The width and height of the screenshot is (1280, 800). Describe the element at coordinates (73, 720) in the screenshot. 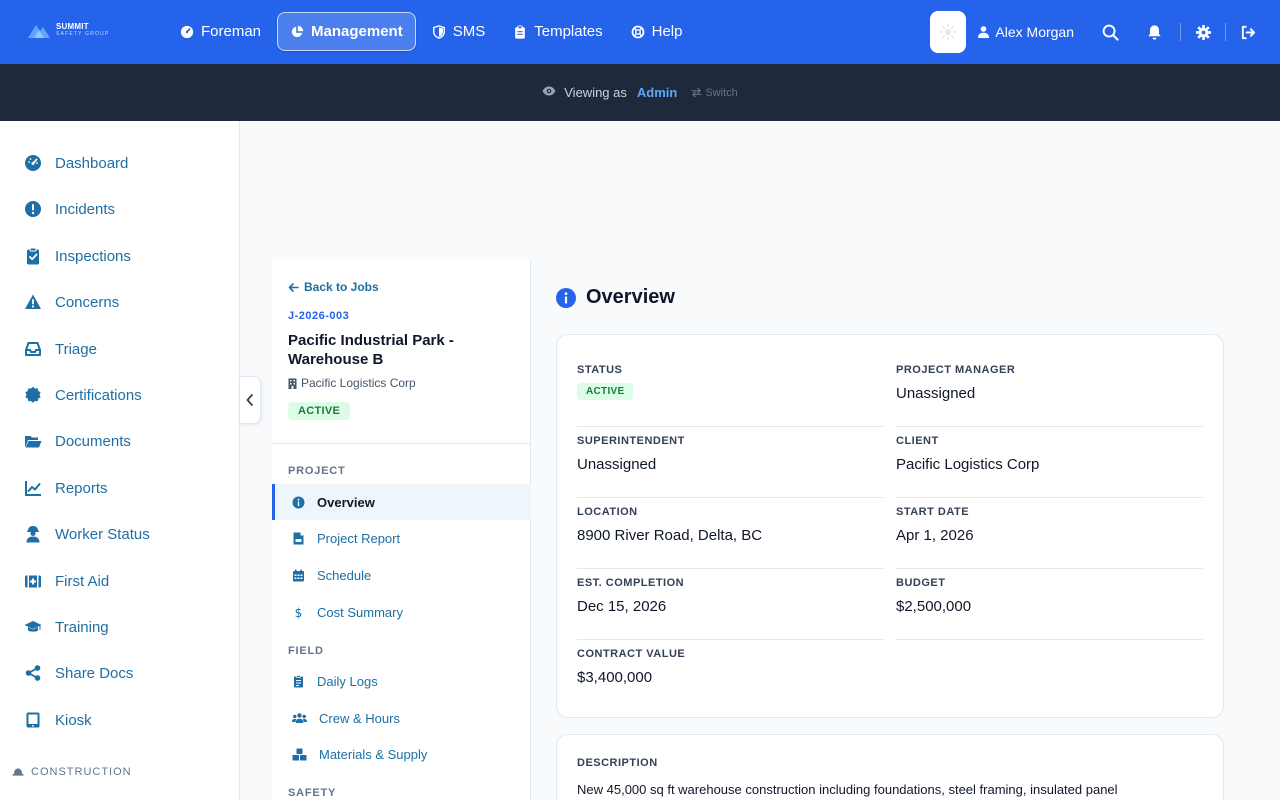

I see `sidebar-item-label: Kiosk` at that location.